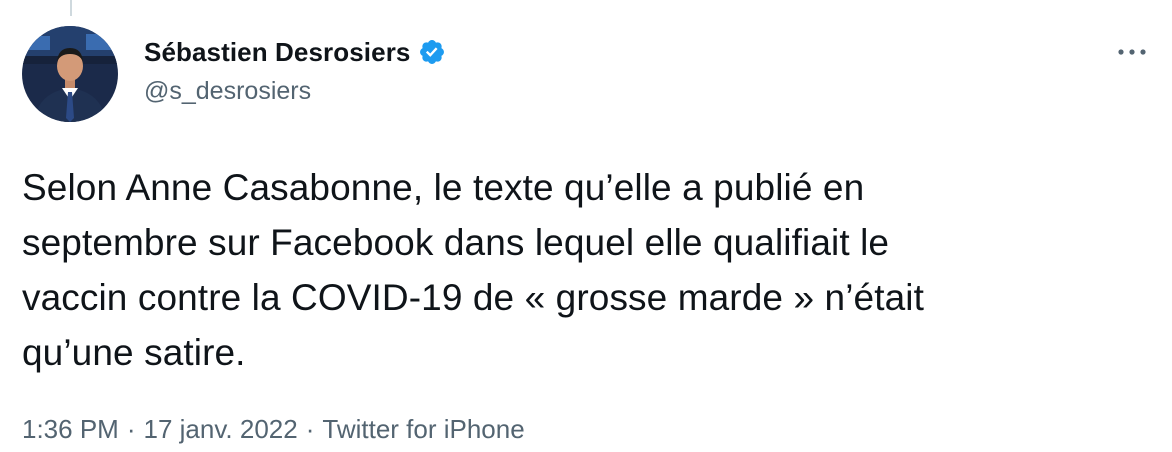 The image size is (1172, 452). What do you see at coordinates (70, 429) in the screenshot?
I see `tweet-time: 1:36 PM` at bounding box center [70, 429].